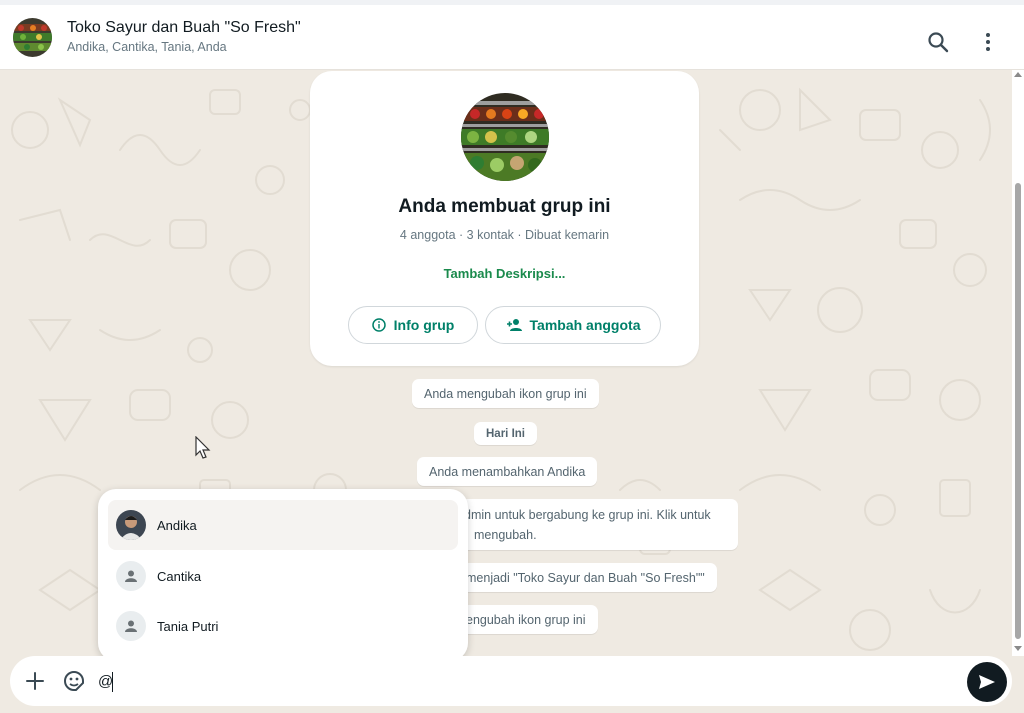  What do you see at coordinates (424, 325) in the screenshot?
I see `group-info-label: Info grup` at bounding box center [424, 325].